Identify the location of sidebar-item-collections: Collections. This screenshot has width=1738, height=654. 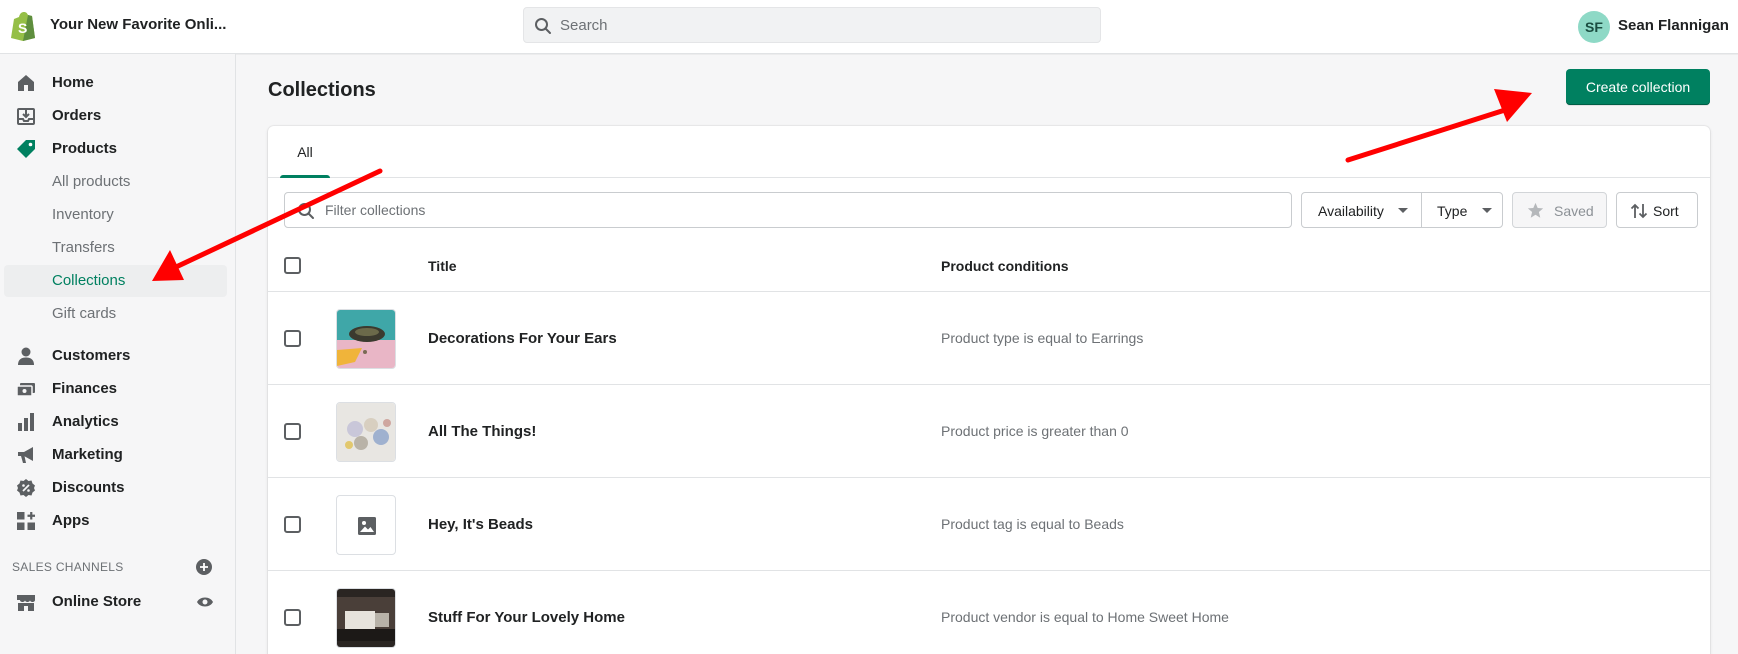
(115, 281).